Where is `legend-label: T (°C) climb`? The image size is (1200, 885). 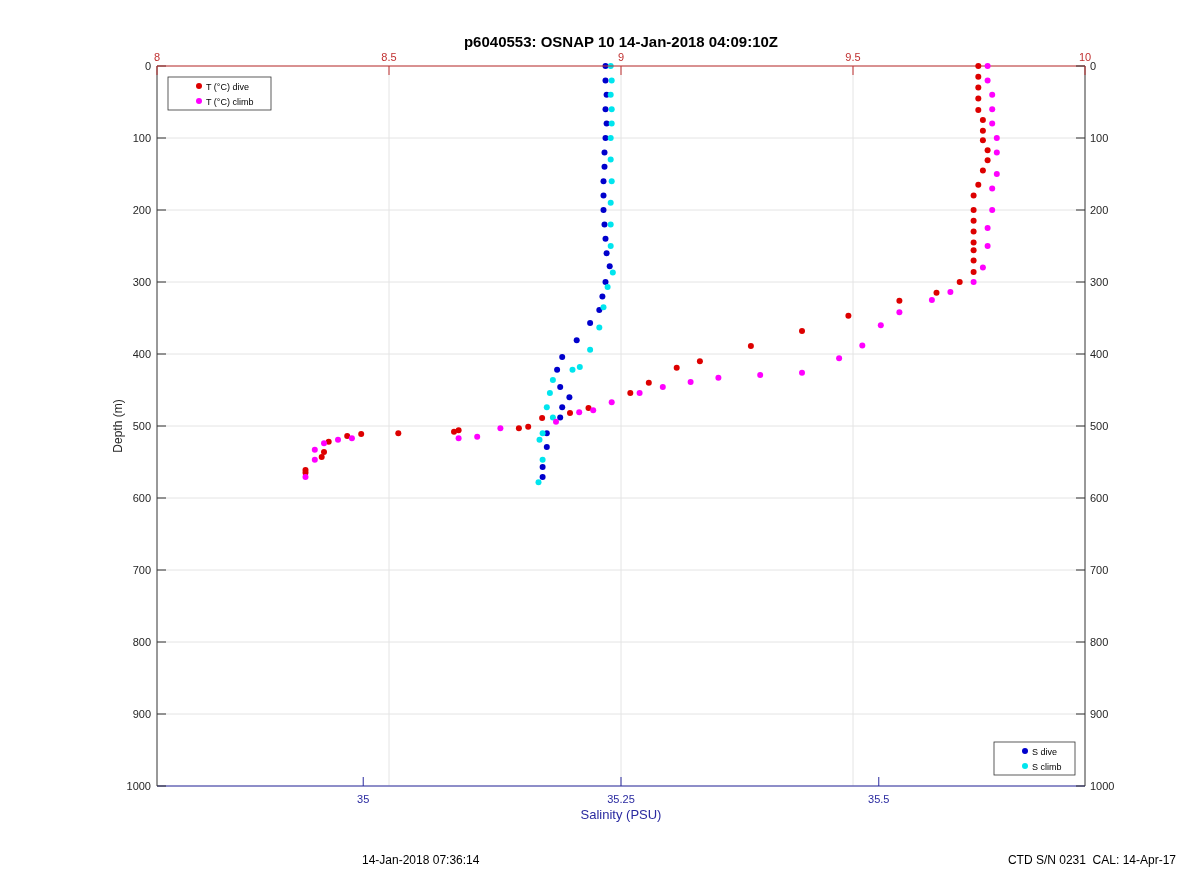 legend-label: T (°C) climb is located at coordinates (230, 102).